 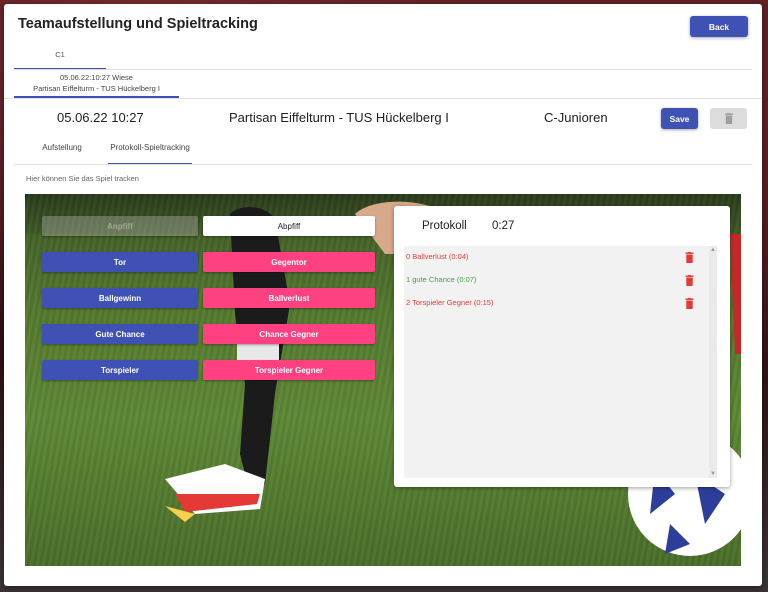 What do you see at coordinates (444, 226) in the screenshot?
I see `protokoll-title: Protokoll` at bounding box center [444, 226].